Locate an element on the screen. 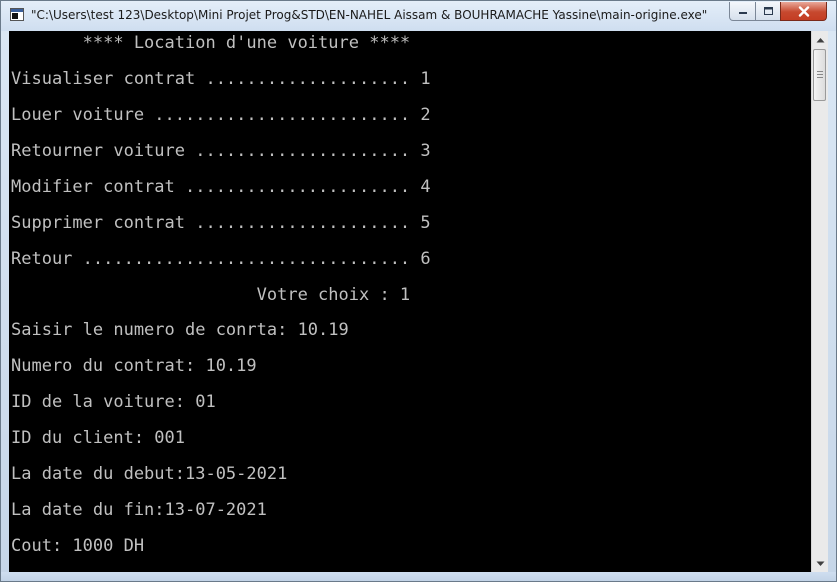 The width and height of the screenshot is (837, 582). vertical-scrollbar is located at coordinates (819, 301).